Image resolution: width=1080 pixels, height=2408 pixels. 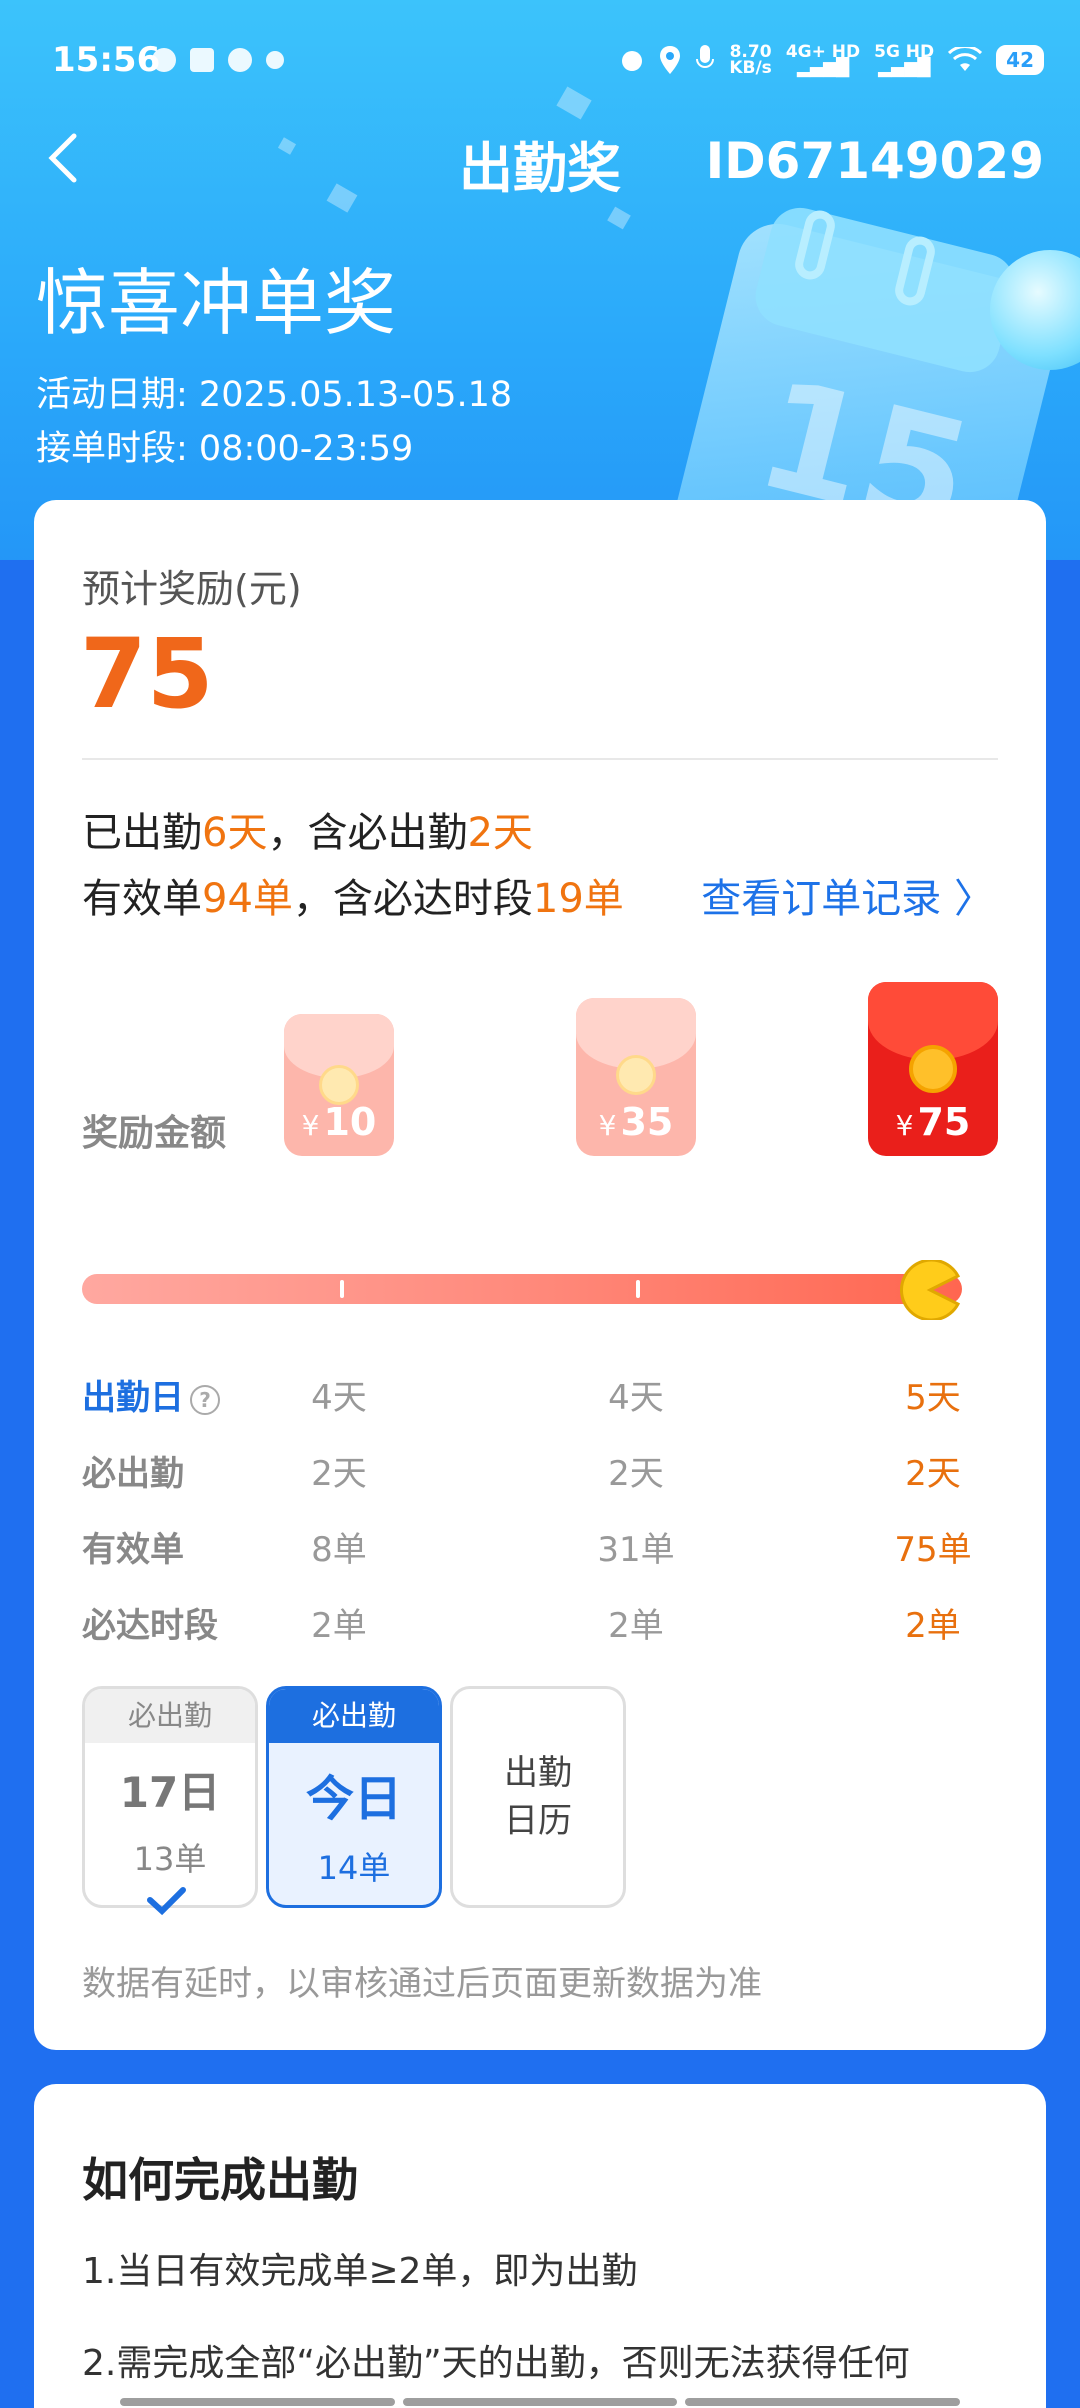 I want to click on row-label-required-days: 必出勤, so click(x=133, y=1474).